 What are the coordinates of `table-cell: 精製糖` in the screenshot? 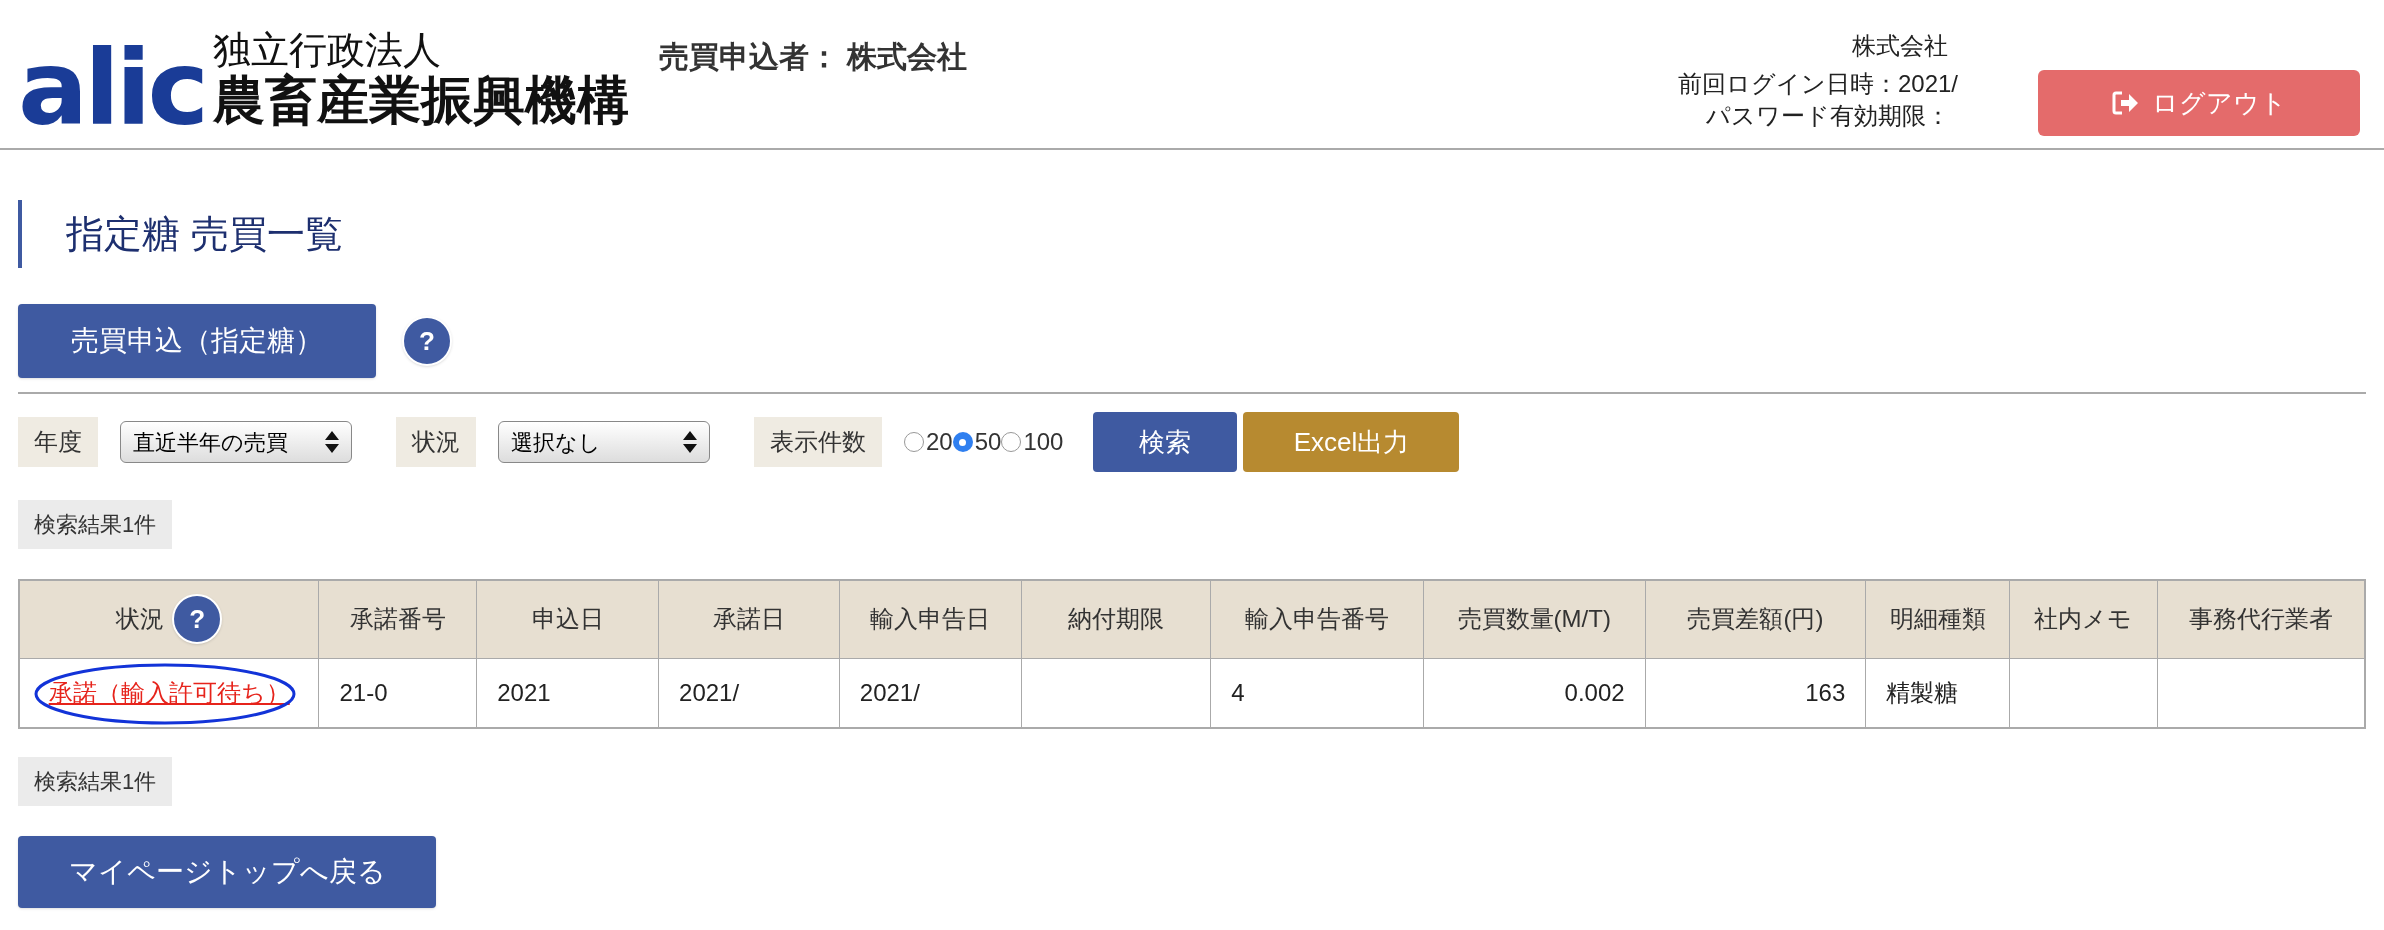 It's located at (1922, 692).